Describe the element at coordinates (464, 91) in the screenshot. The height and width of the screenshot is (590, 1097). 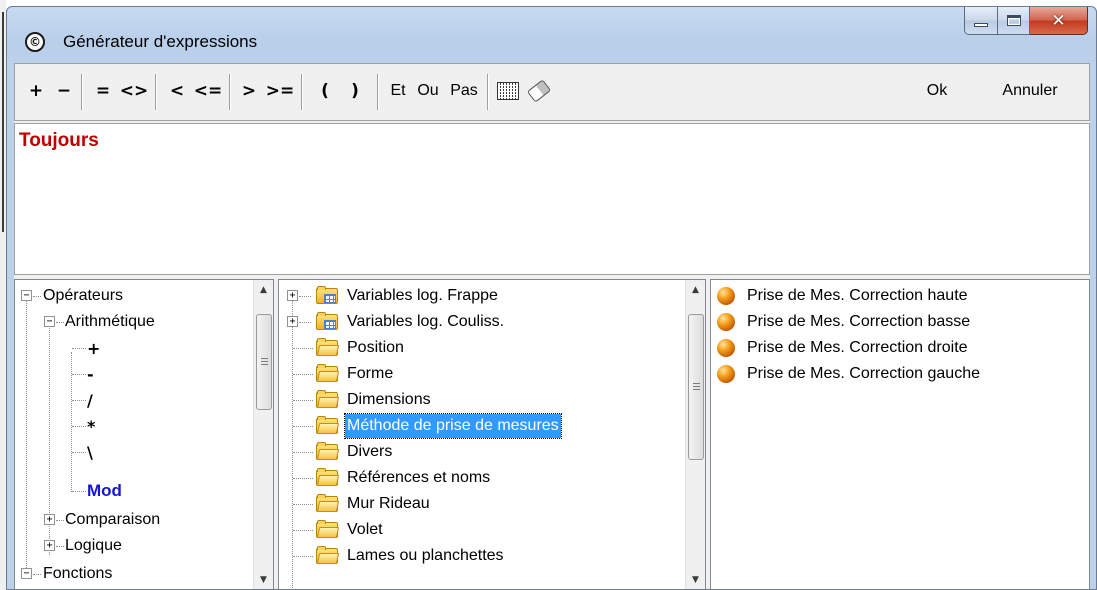
I see `not-button: Pas` at that location.